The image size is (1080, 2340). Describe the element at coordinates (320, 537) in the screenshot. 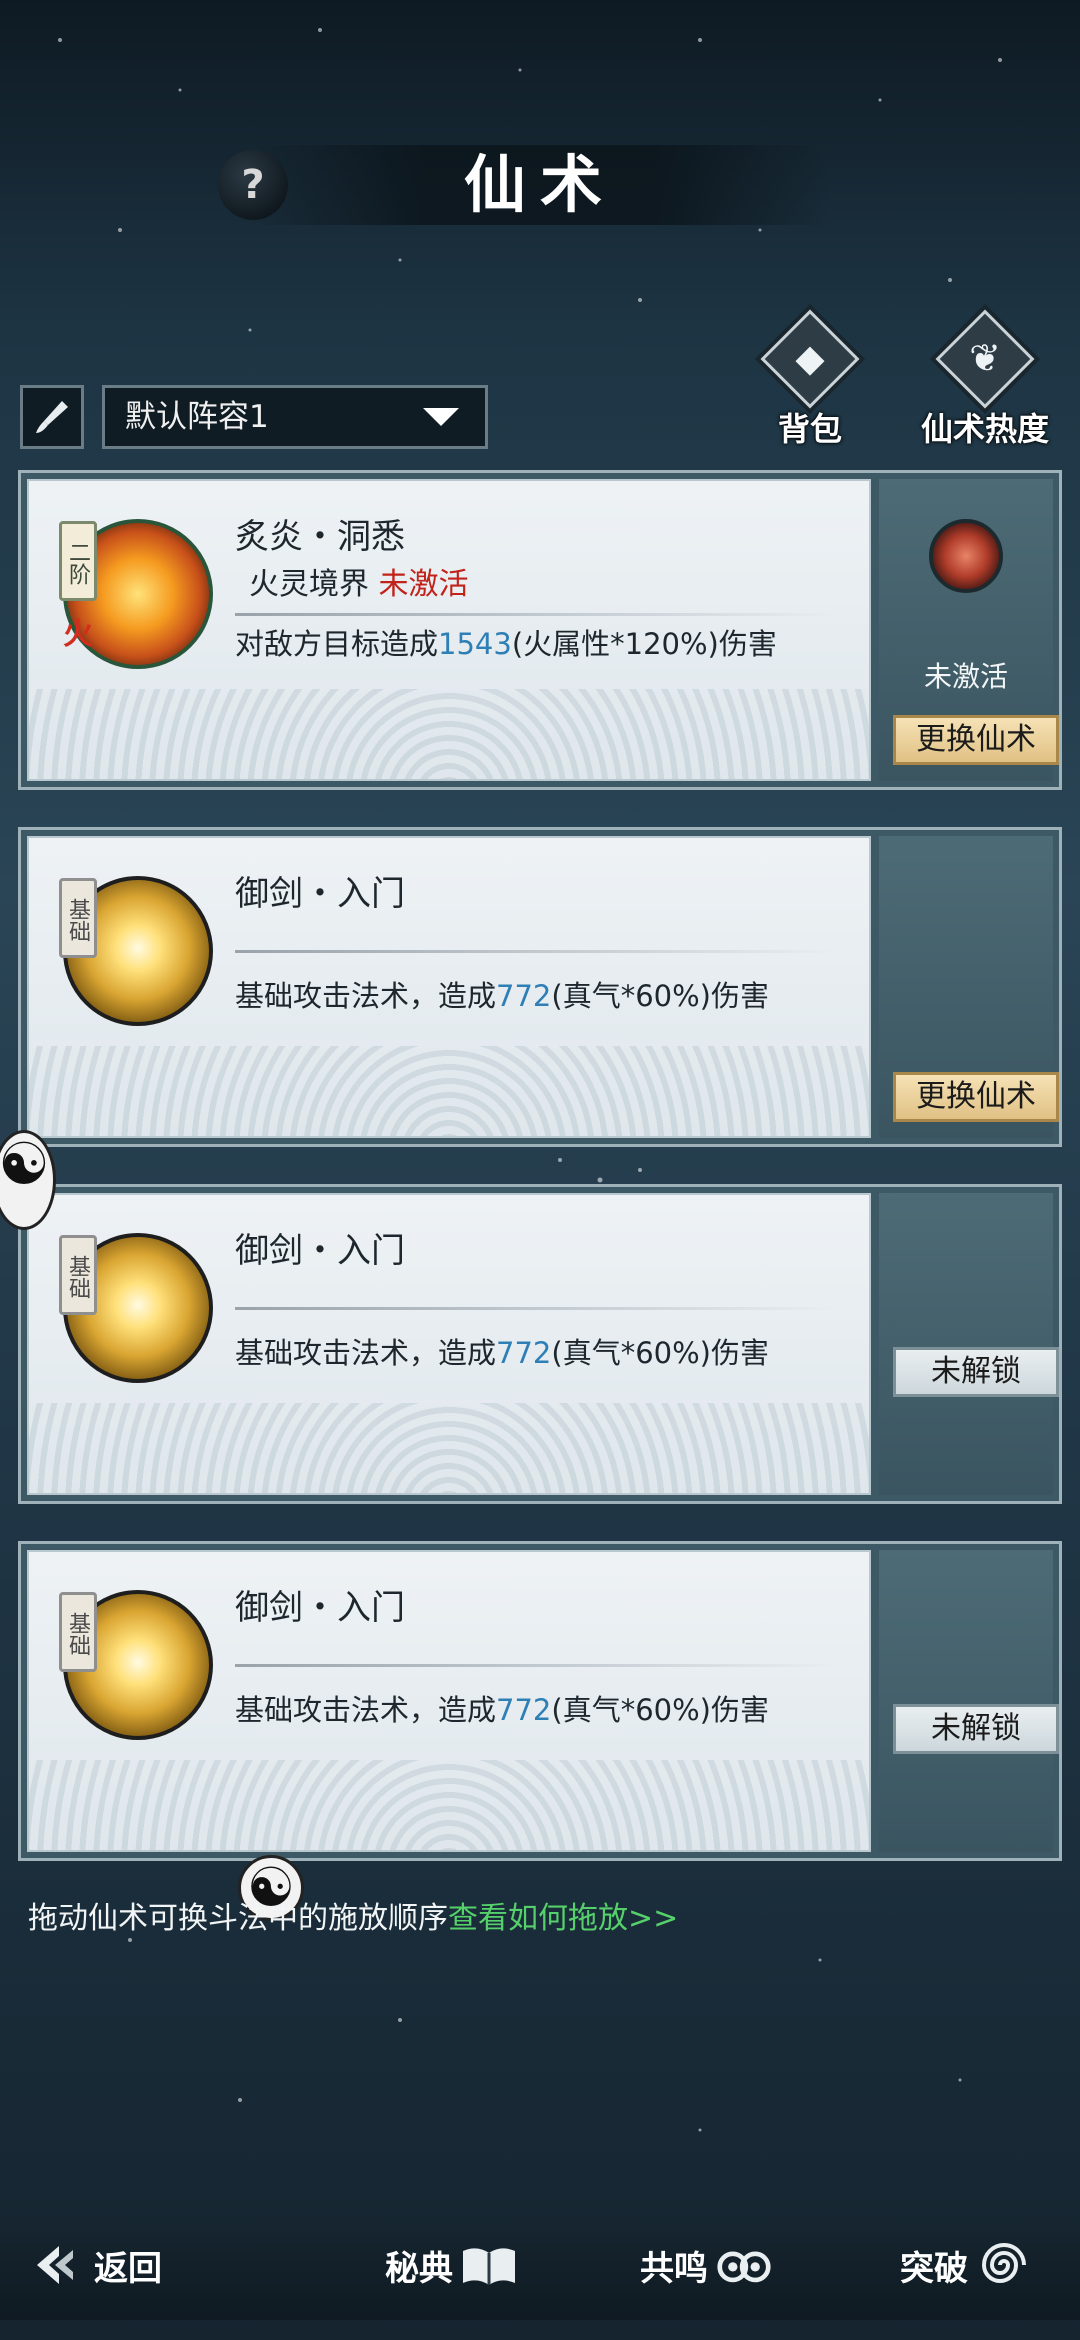

I see `skill-name: 炙炎・洞悉` at that location.